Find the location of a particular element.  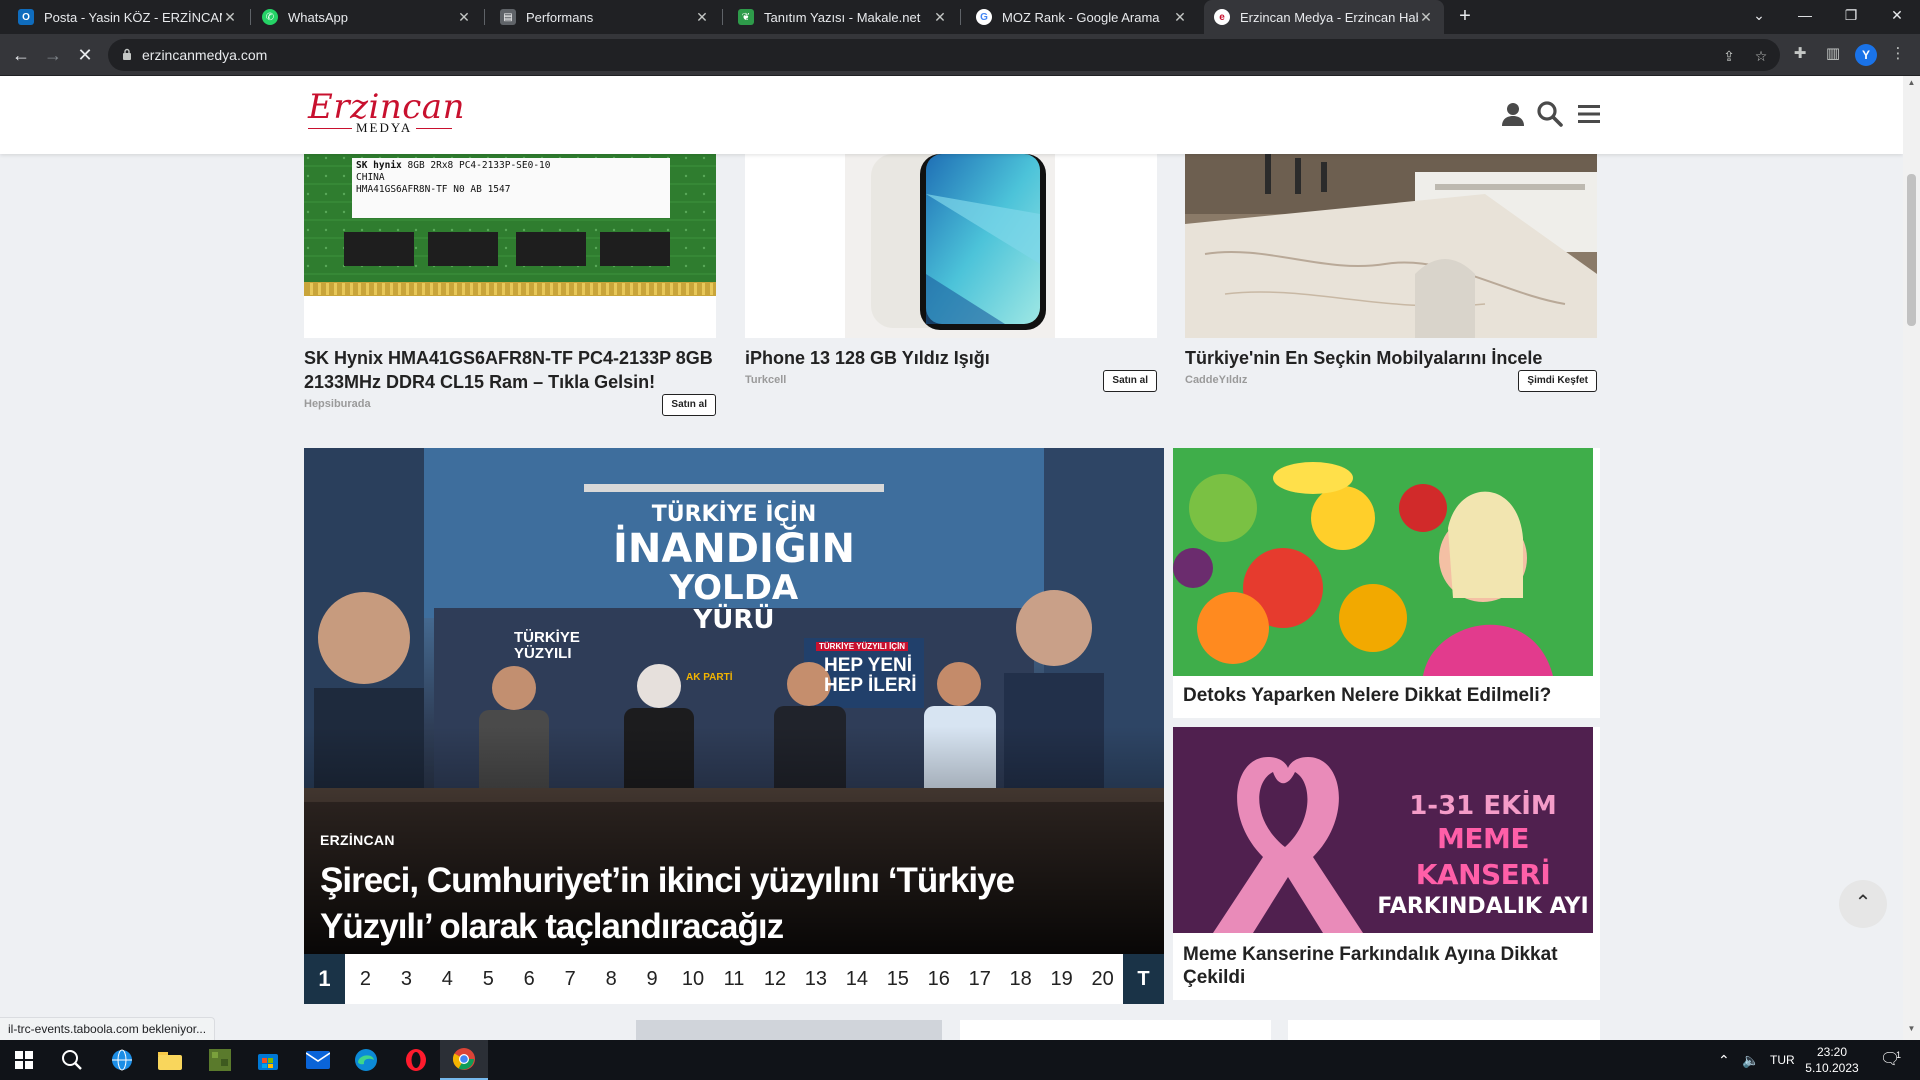

slider-page-20: 20 is located at coordinates (1102, 979).